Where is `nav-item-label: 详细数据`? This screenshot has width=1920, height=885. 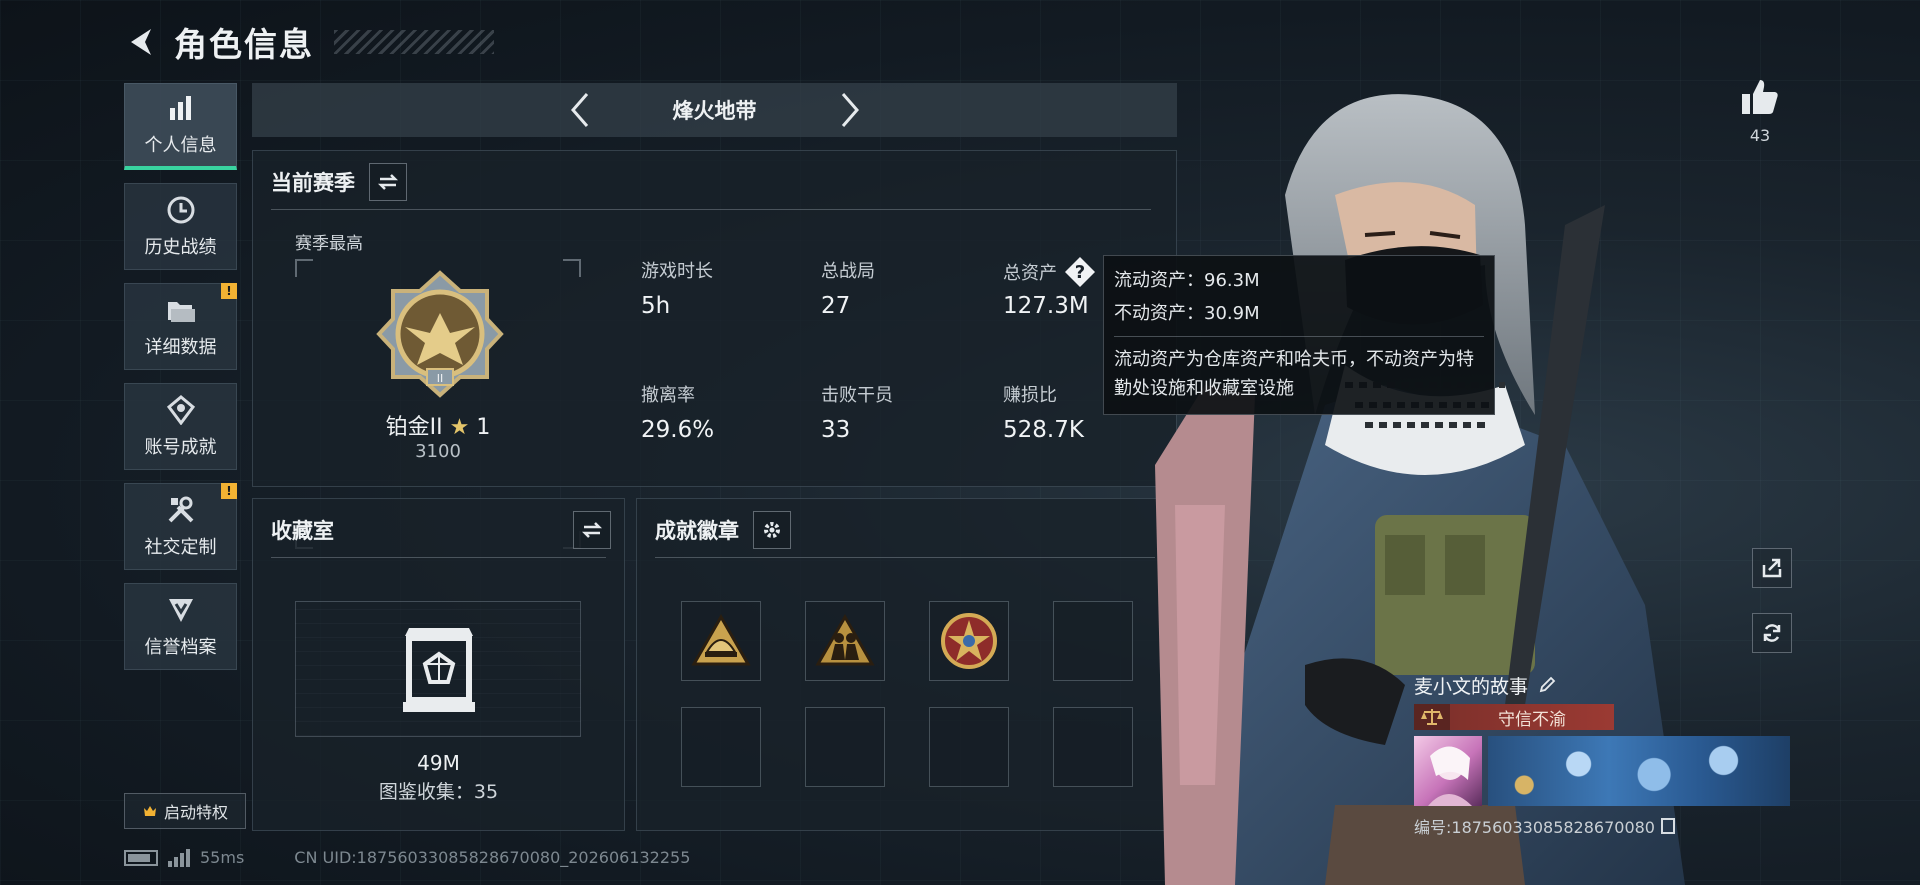 nav-item-label: 详细数据 is located at coordinates (180, 347).